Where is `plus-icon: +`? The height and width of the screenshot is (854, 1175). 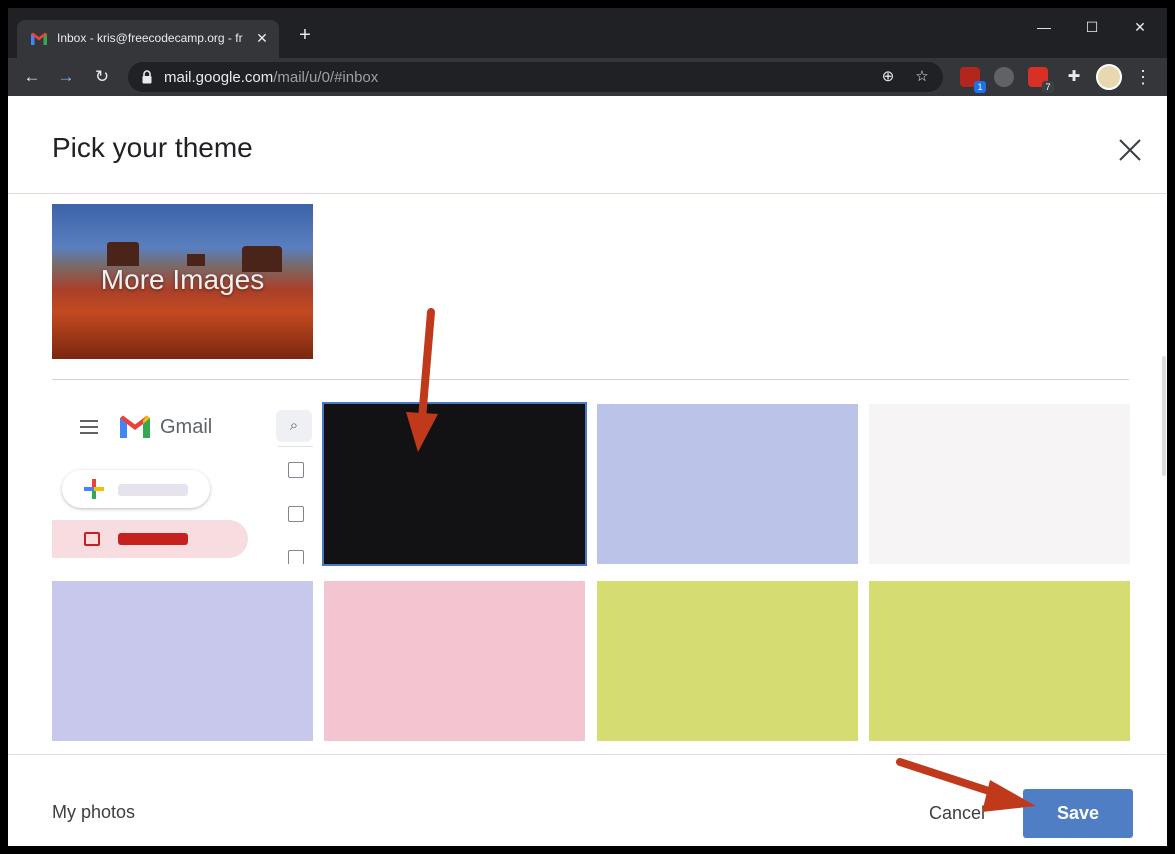 plus-icon: + is located at coordinates (305, 36).